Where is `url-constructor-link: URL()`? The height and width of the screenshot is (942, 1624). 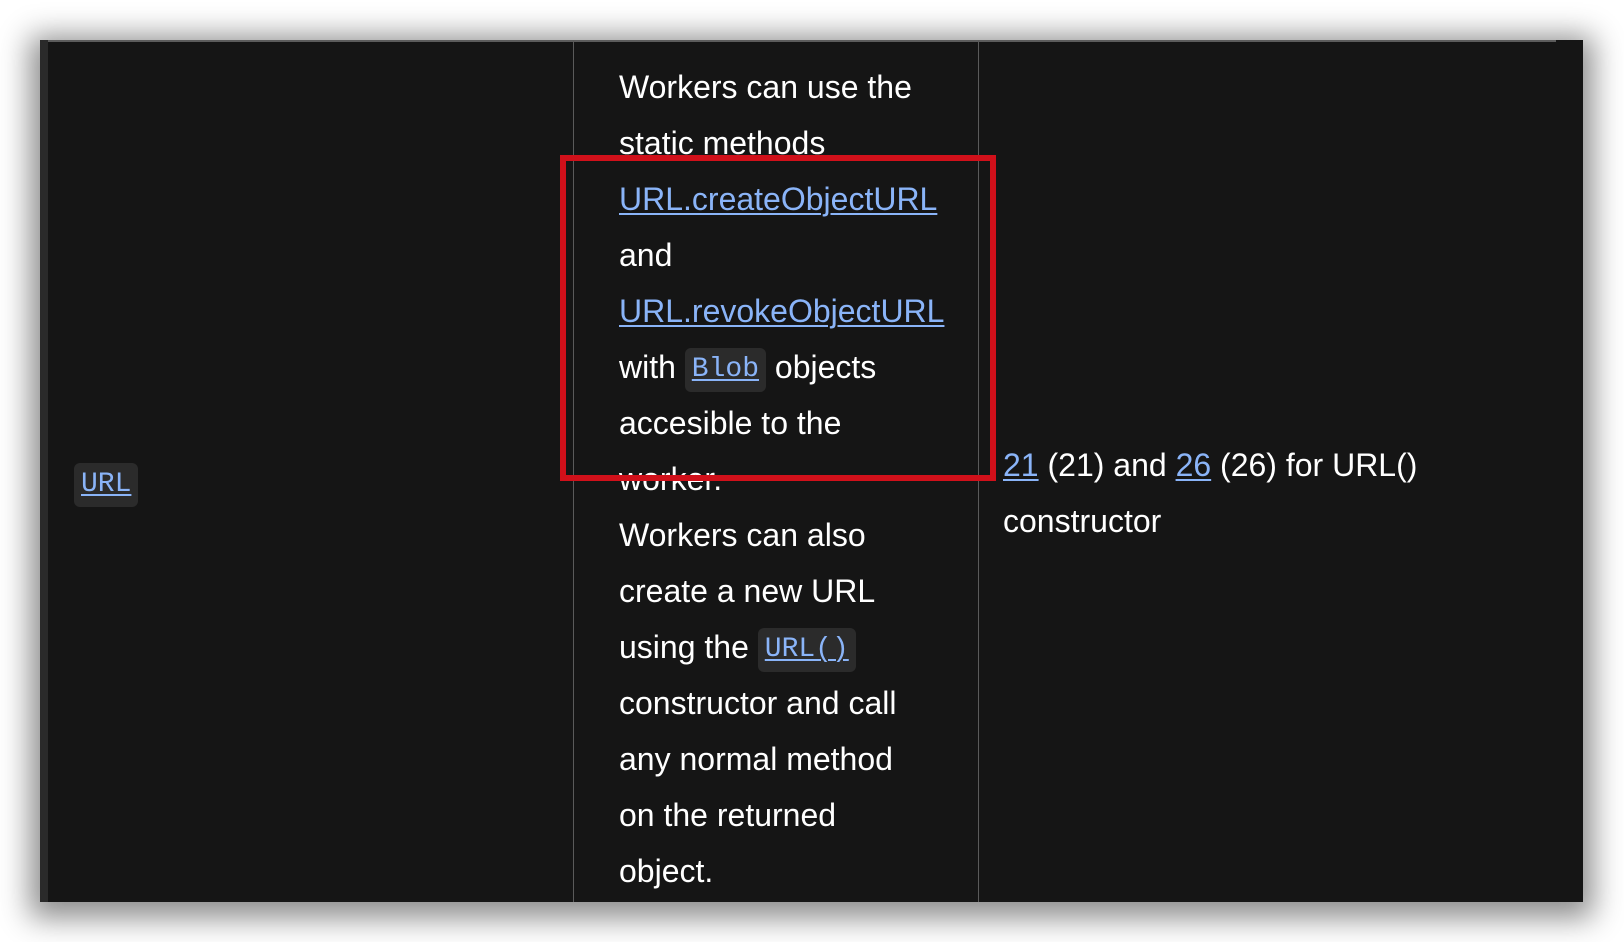
url-constructor-link: URL() is located at coordinates (807, 649).